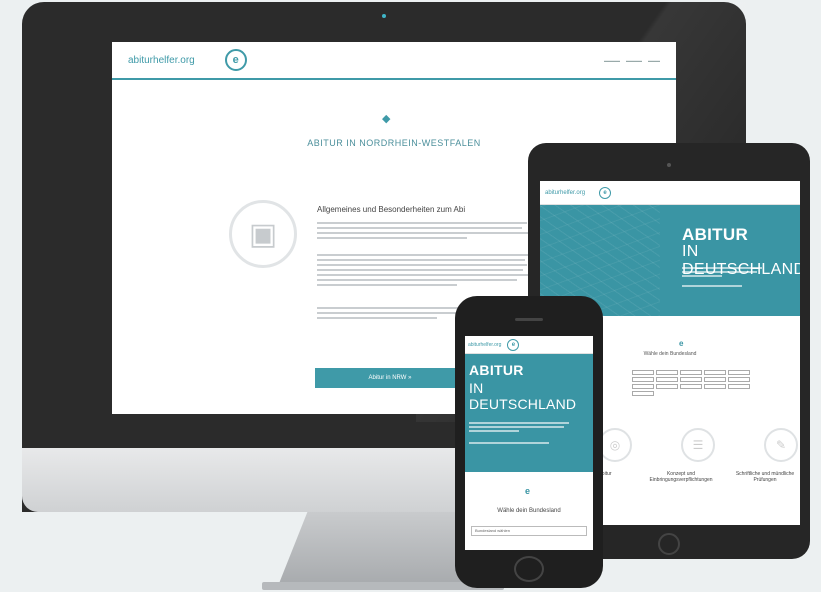 This screenshot has height=592, width=821. I want to click on state-chip-list, so click(691, 383).